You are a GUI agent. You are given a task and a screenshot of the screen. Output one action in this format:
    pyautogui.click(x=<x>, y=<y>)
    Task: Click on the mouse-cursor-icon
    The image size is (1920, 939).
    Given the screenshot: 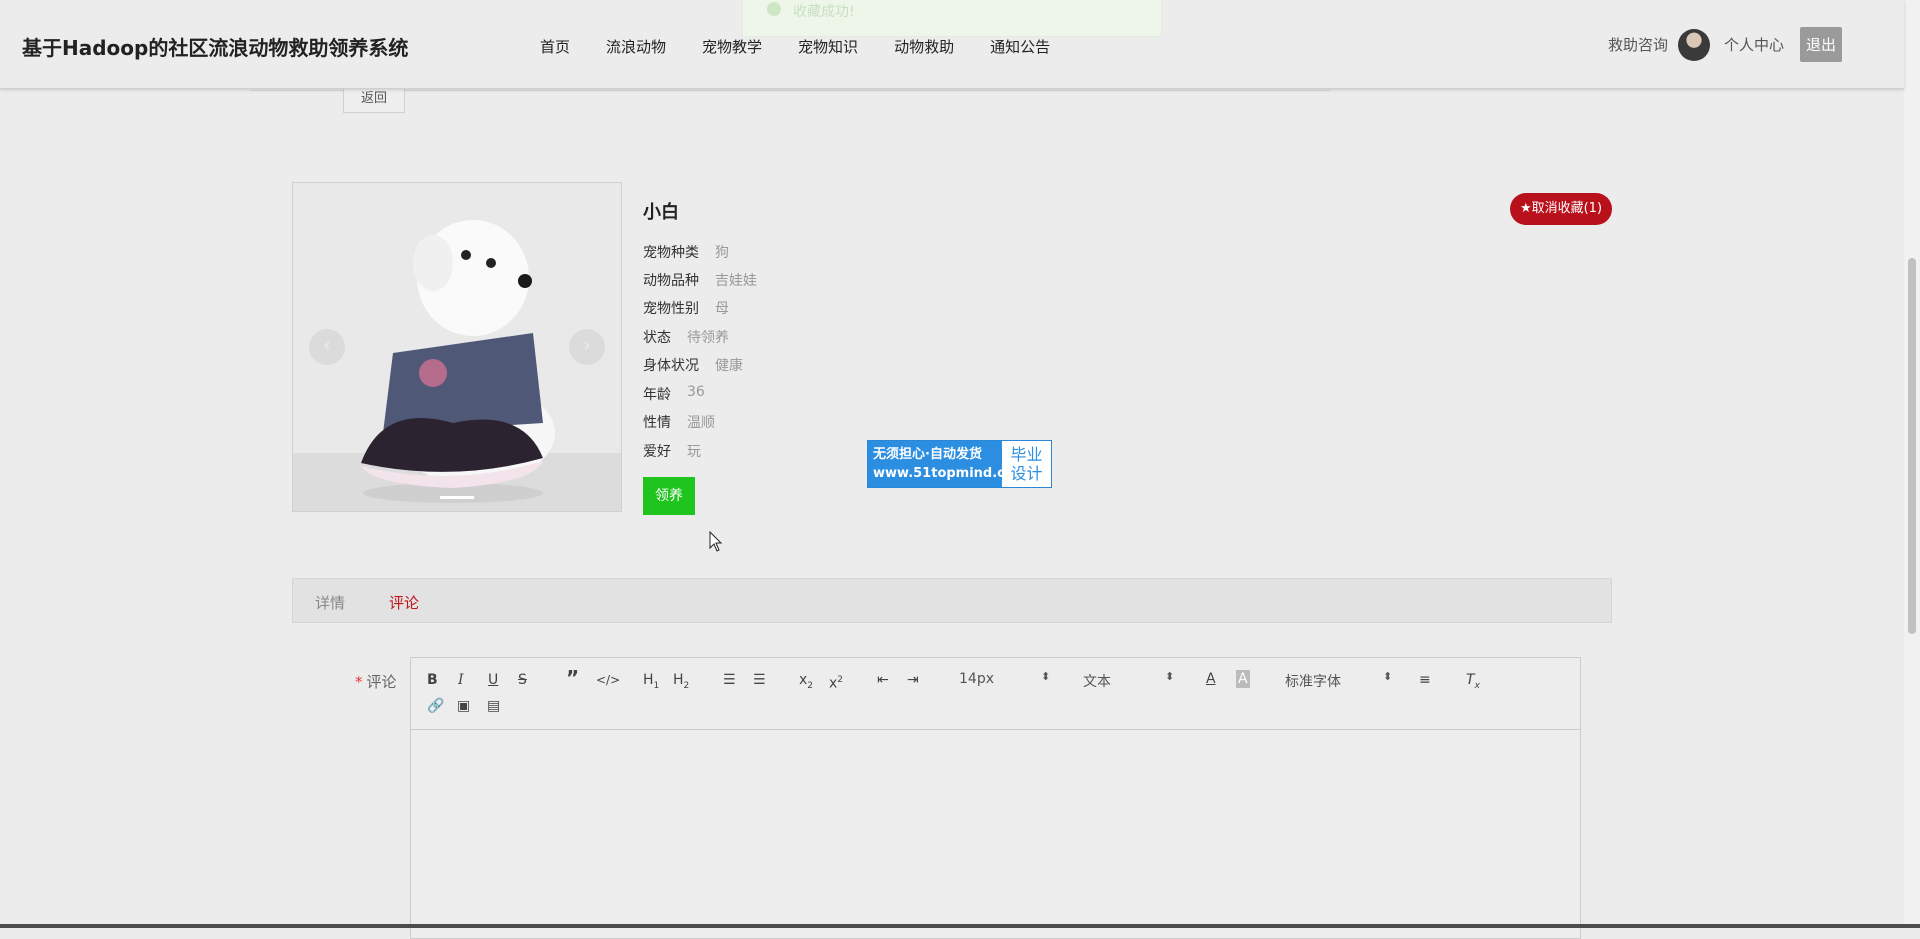 What is the action you would take?
    pyautogui.click(x=716, y=541)
    